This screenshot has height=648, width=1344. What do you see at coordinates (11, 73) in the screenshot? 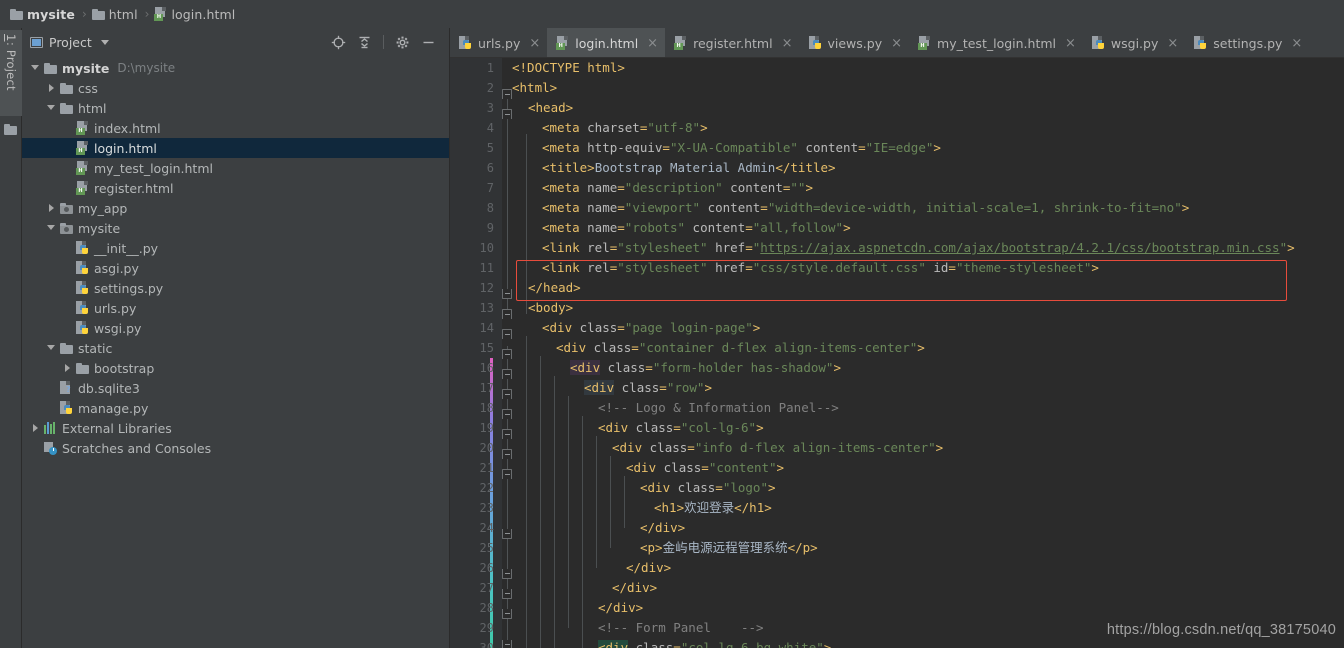
I see `tool-window-button-project: 1: Project` at bounding box center [11, 73].